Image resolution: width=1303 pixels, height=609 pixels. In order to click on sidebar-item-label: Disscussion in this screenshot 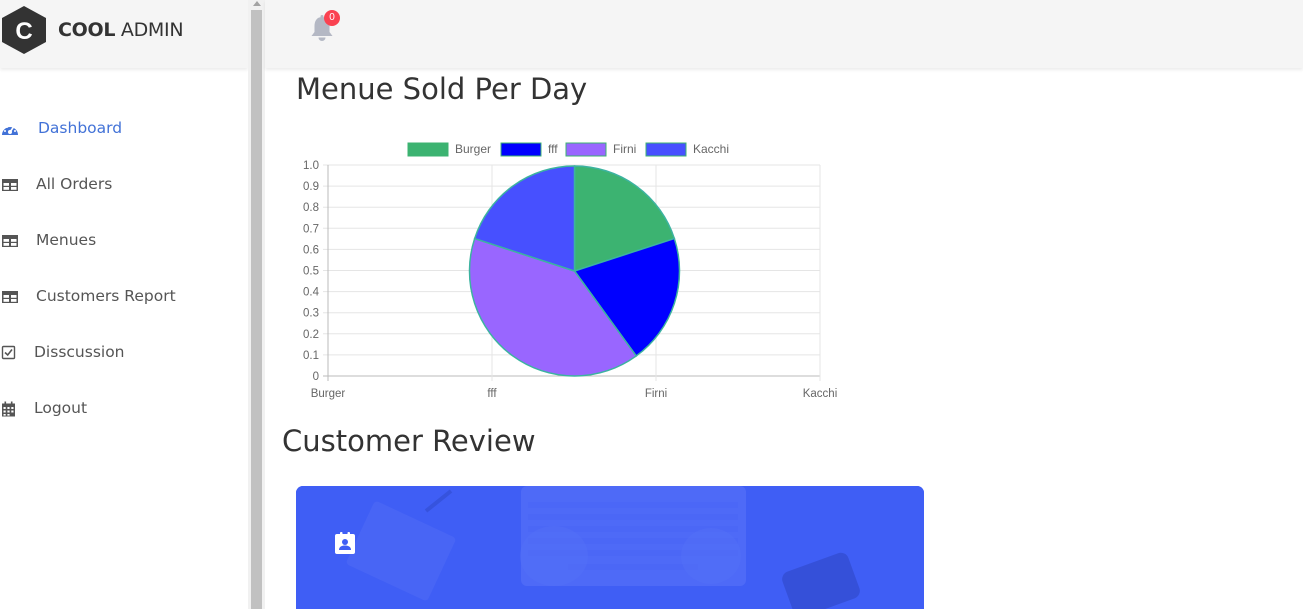, I will do `click(79, 352)`.